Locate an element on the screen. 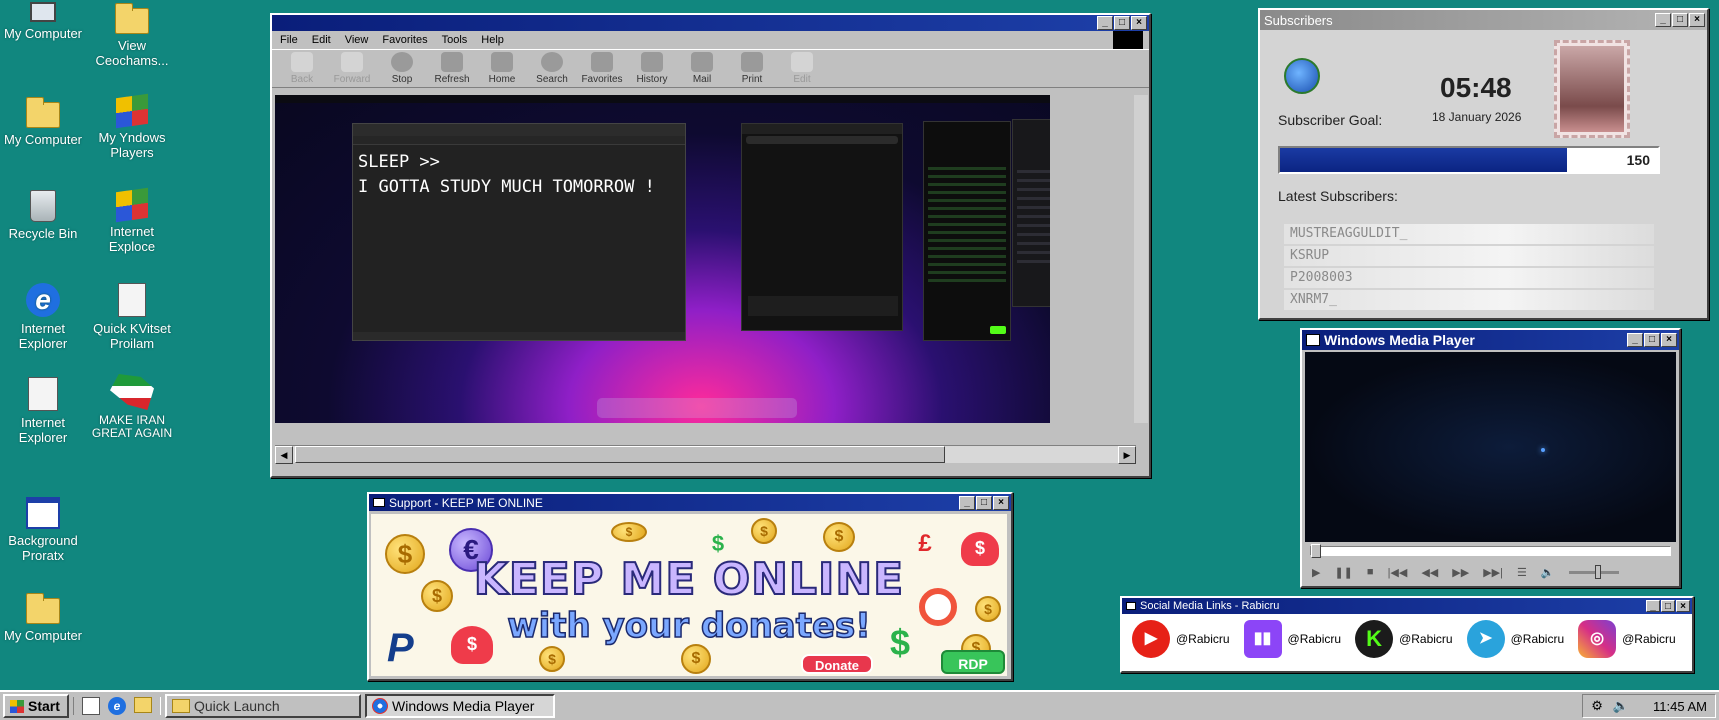 This screenshot has width=1719, height=720. desktop-icon-internet-explorer: e Internet Explorer is located at coordinates (44, 317).